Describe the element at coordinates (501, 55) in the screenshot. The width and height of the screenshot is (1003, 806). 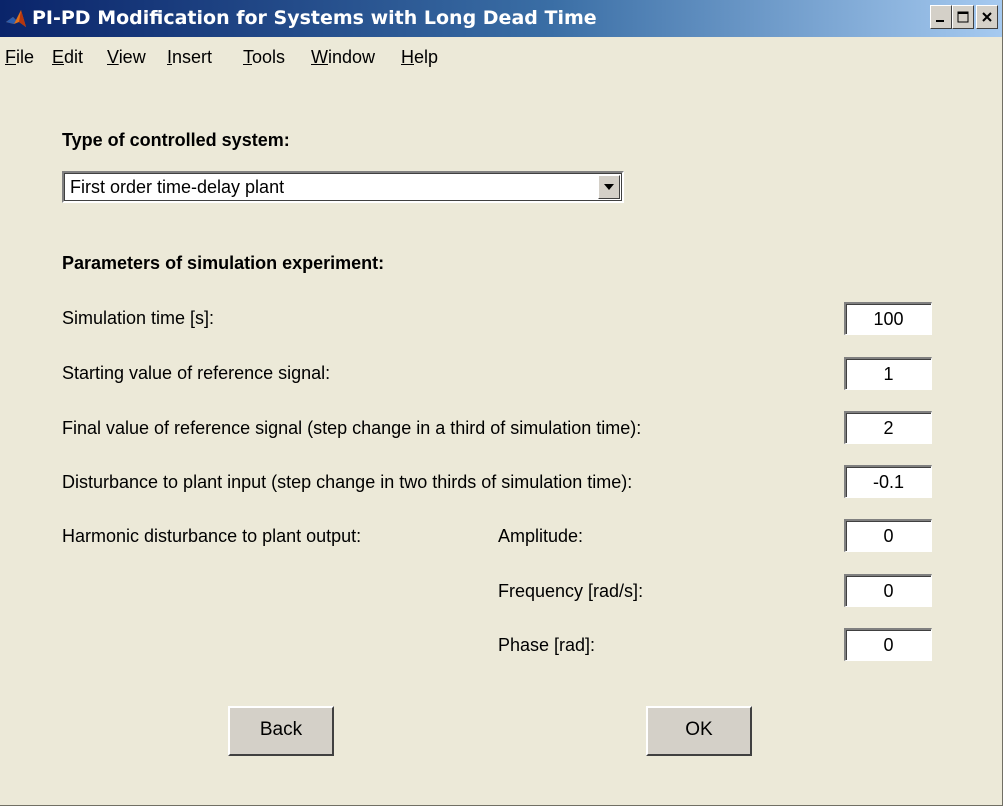
I see `menu-bar: File Edit View Insert Tools Window Help` at that location.